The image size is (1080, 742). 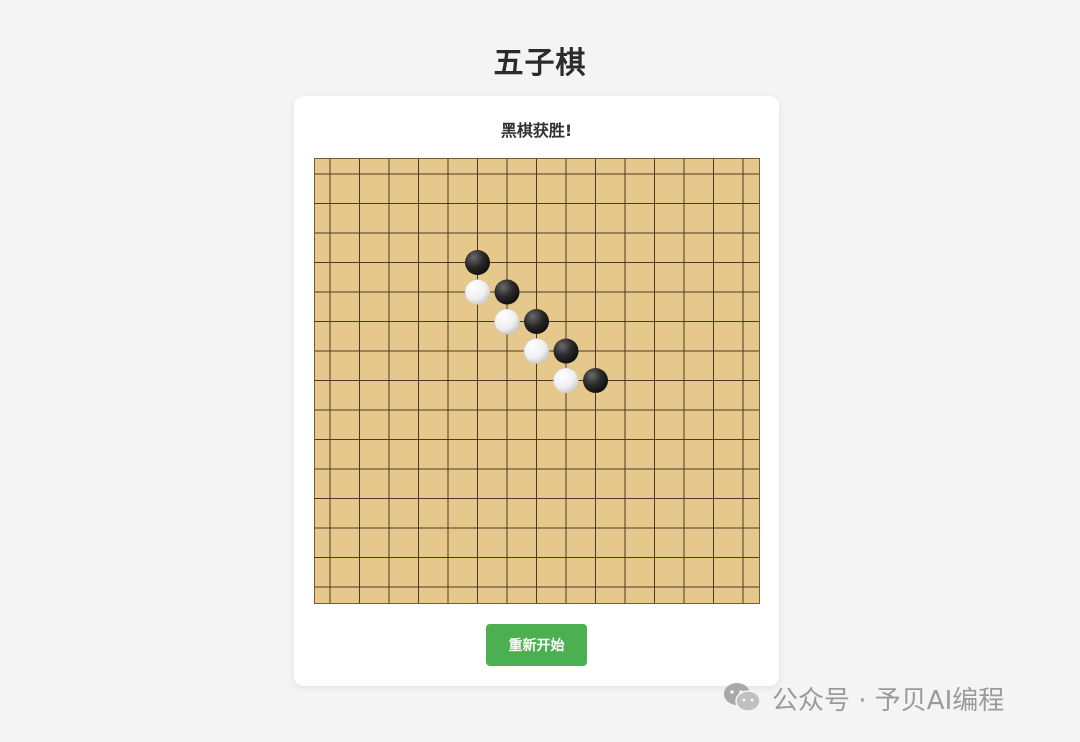 I want to click on watermark-text: 公众号 · 予贝AI编程, so click(x=888, y=700).